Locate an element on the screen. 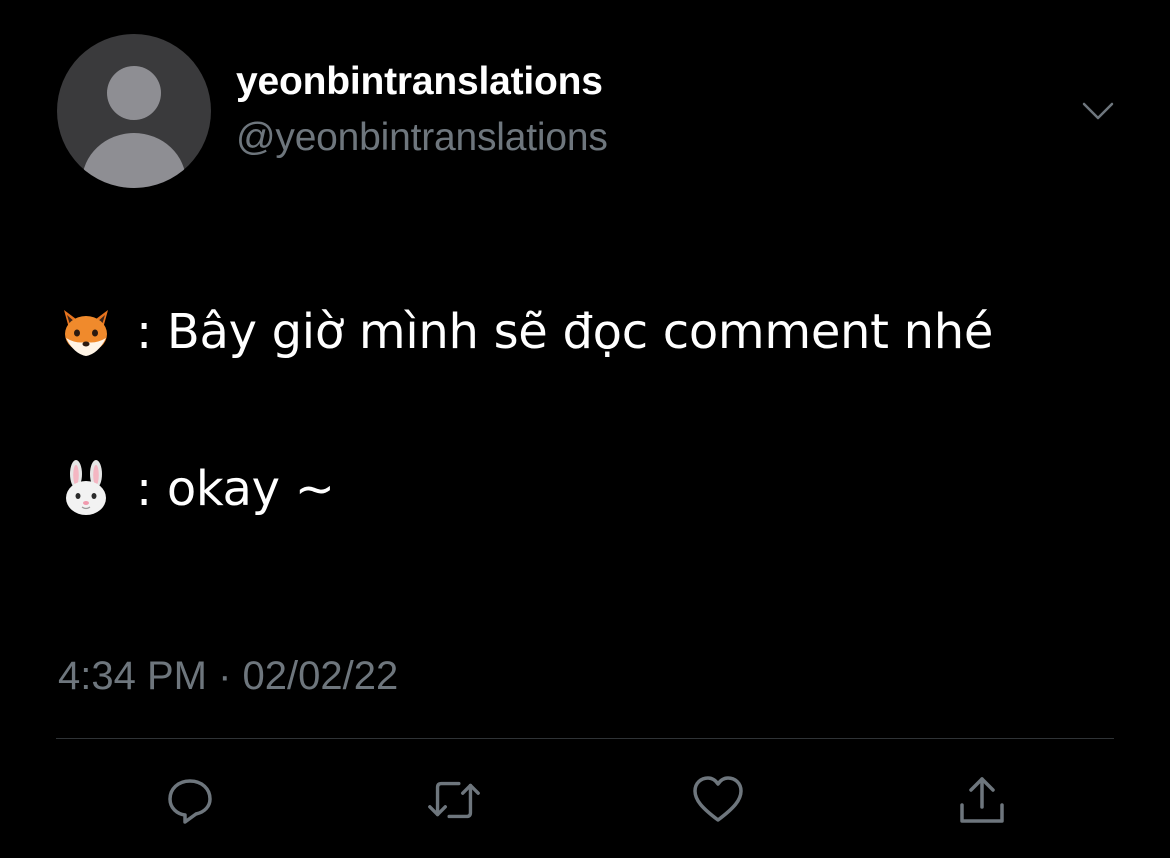  like-button is located at coordinates (718, 800).